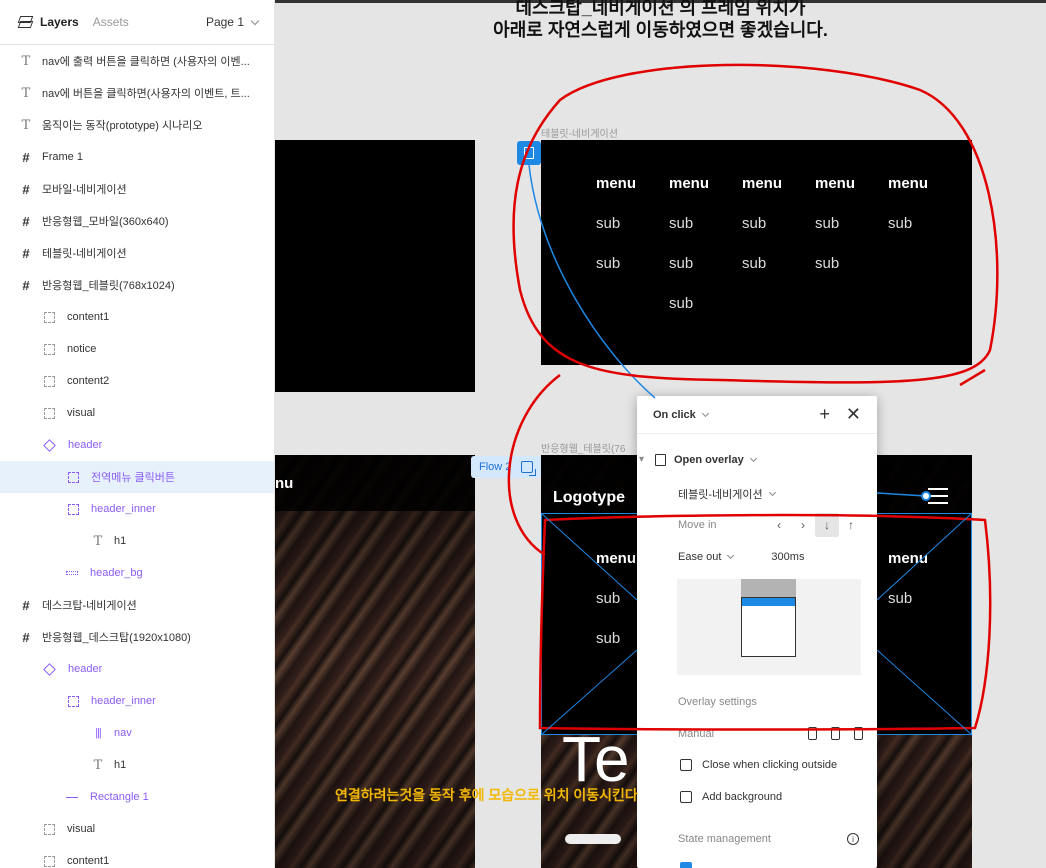  I want to click on close-icon: ✕, so click(853, 414).